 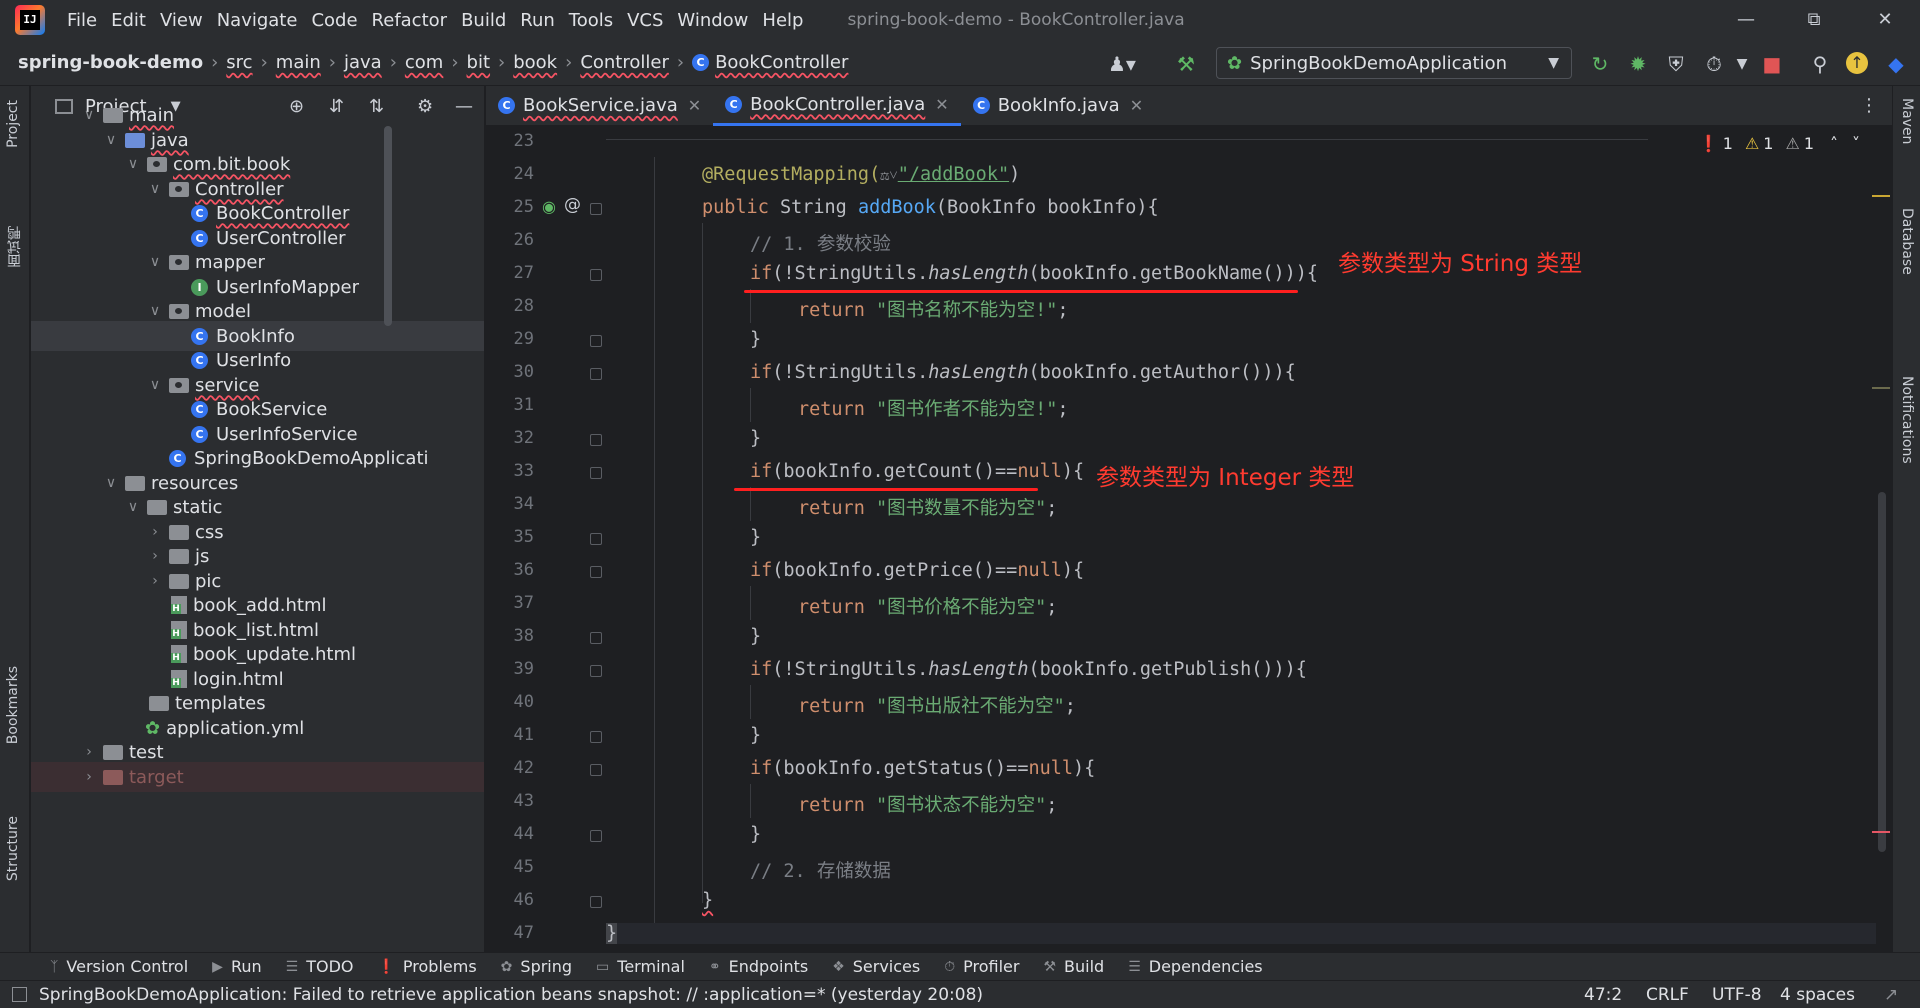 What do you see at coordinates (1600, 64) in the screenshot?
I see `rerun-icon: ↻` at bounding box center [1600, 64].